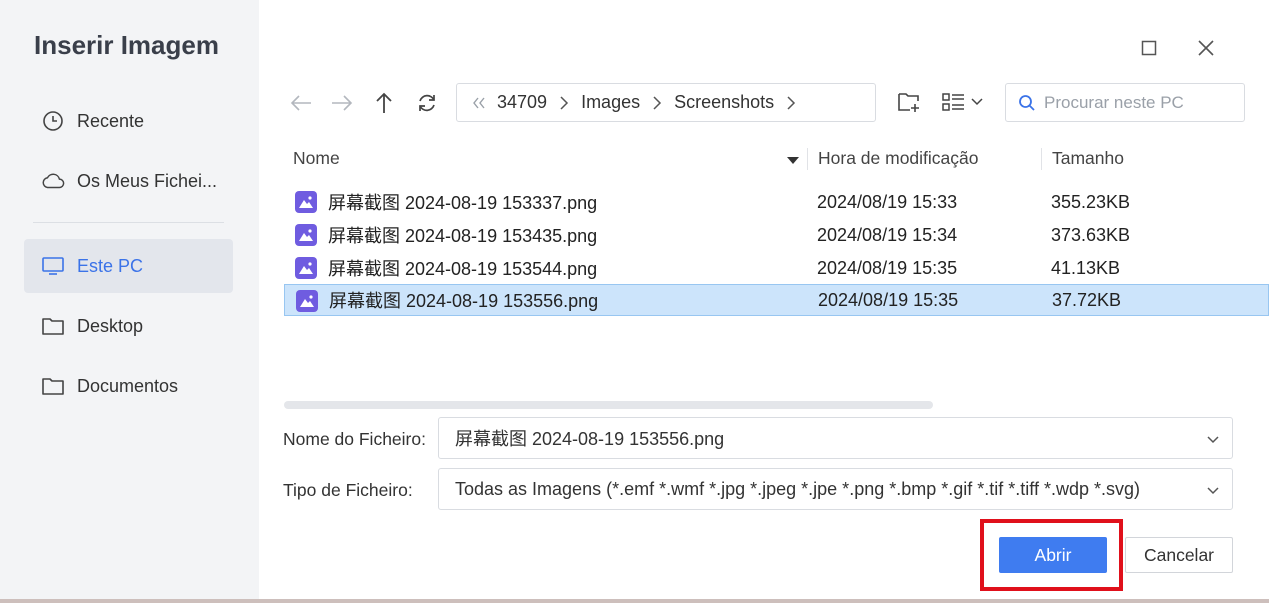 The height and width of the screenshot is (603, 1269). I want to click on bottom-border, so click(634, 601).